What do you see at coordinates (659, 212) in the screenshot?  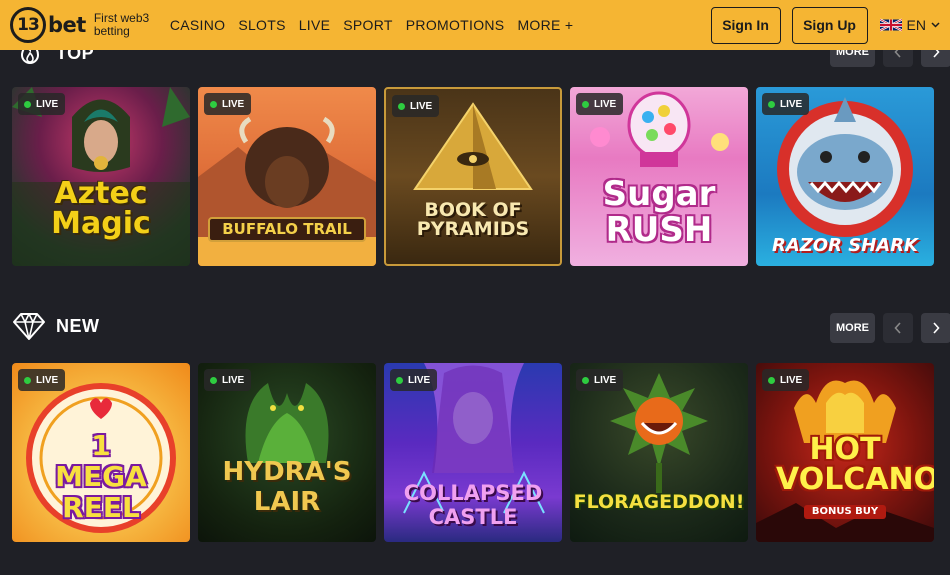 I see `game-title: Sugar RUSH` at bounding box center [659, 212].